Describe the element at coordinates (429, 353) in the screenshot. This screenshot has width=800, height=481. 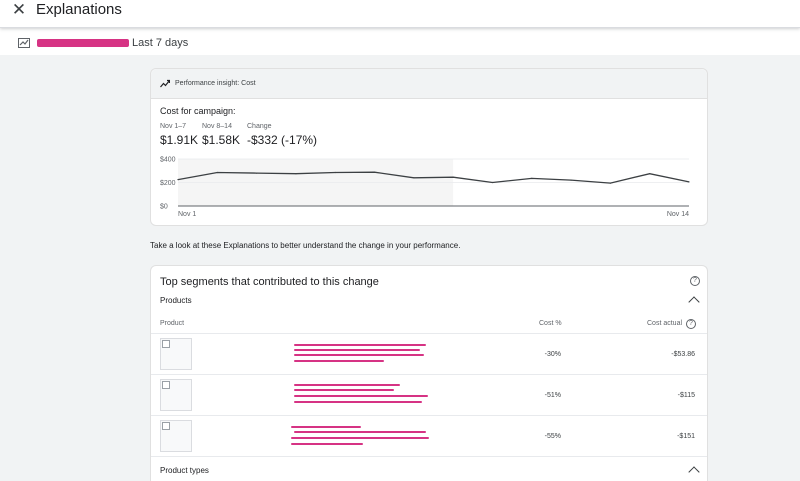
I see `table-row: -30% -$53.86` at that location.